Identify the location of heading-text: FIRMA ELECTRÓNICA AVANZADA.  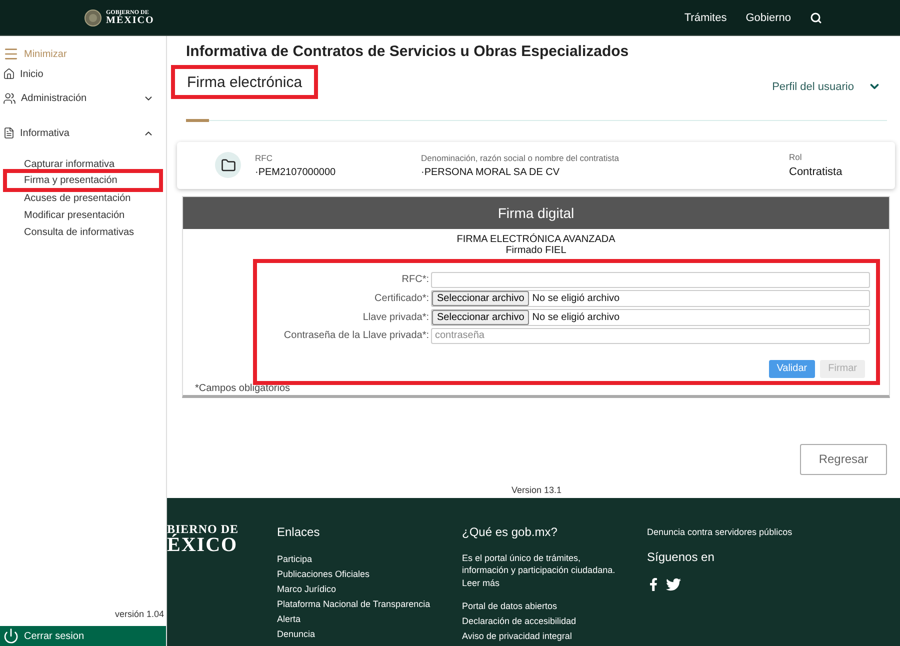
(536, 239).